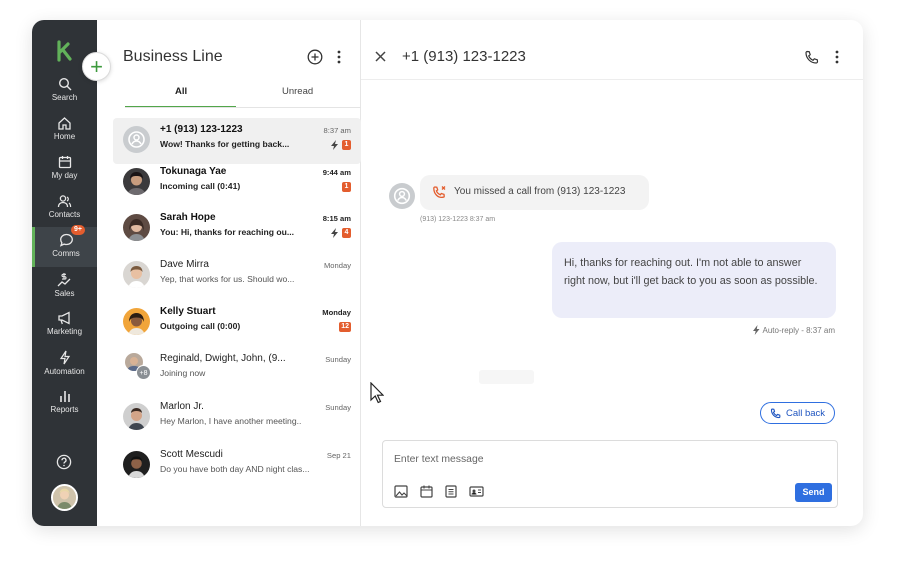 Image resolution: width=900 pixels, height=564 pixels. I want to click on unread-count: 12, so click(345, 327).